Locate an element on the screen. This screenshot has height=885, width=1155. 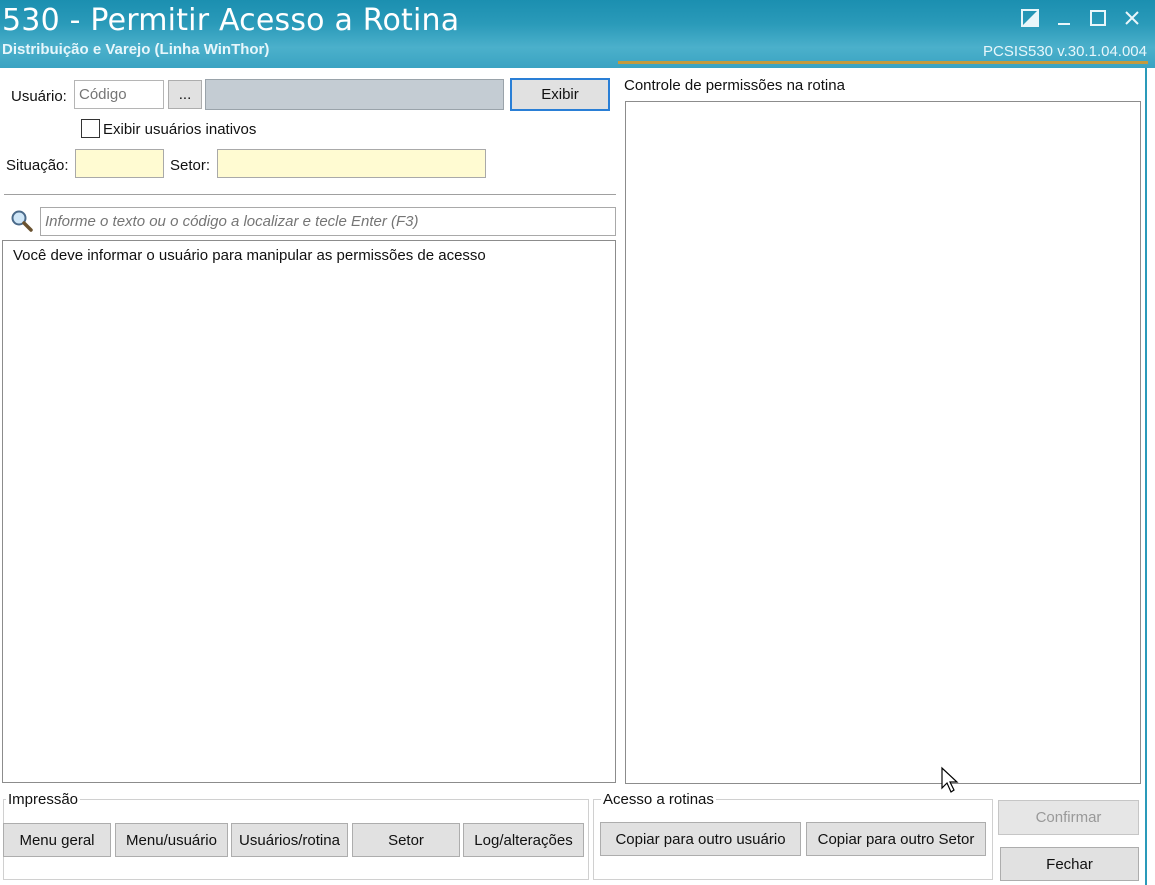
exibir-button: Exibir is located at coordinates (560, 94).